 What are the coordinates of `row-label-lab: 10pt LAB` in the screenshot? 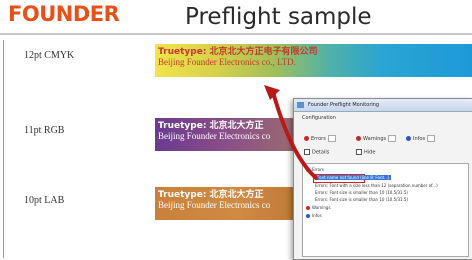 It's located at (44, 200).